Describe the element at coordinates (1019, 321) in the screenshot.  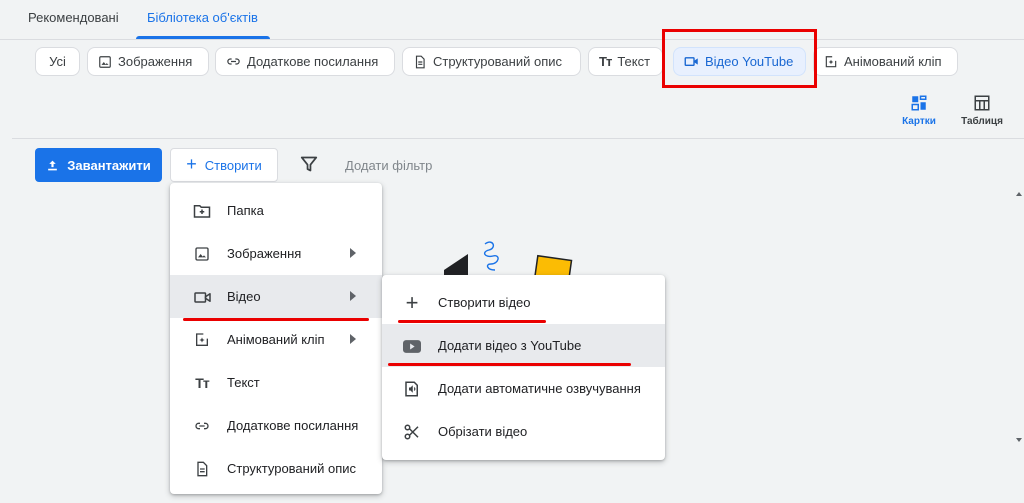
I see `scrollbar` at that location.